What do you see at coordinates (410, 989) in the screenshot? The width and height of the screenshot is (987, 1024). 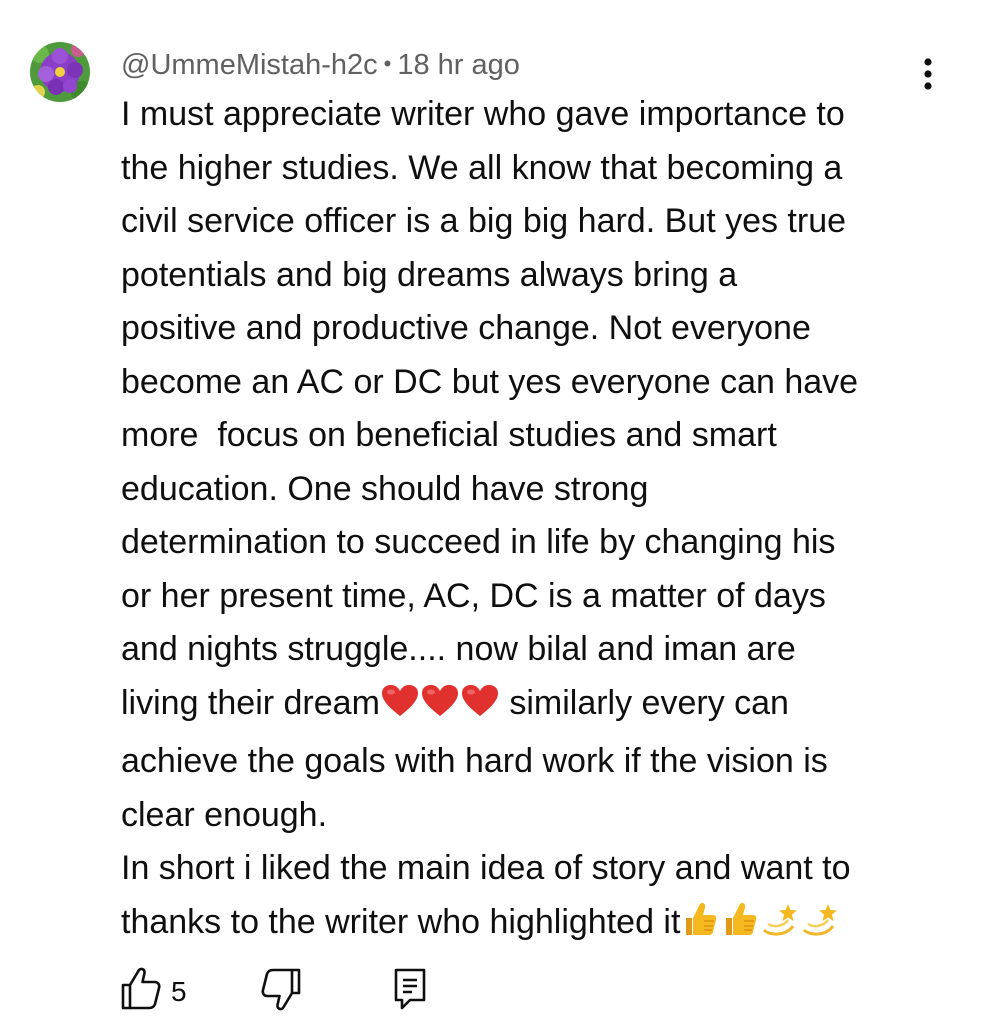 I see `reply-comment-icon` at bounding box center [410, 989].